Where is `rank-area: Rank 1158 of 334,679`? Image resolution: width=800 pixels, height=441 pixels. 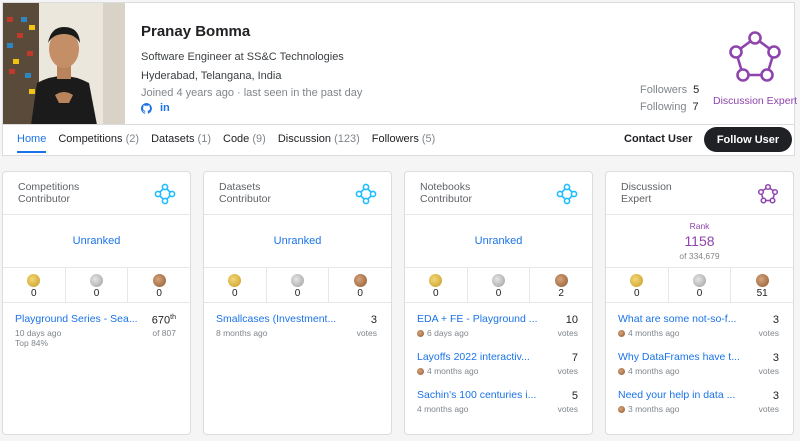 rank-area: Rank 1158 of 334,679 is located at coordinates (699, 241).